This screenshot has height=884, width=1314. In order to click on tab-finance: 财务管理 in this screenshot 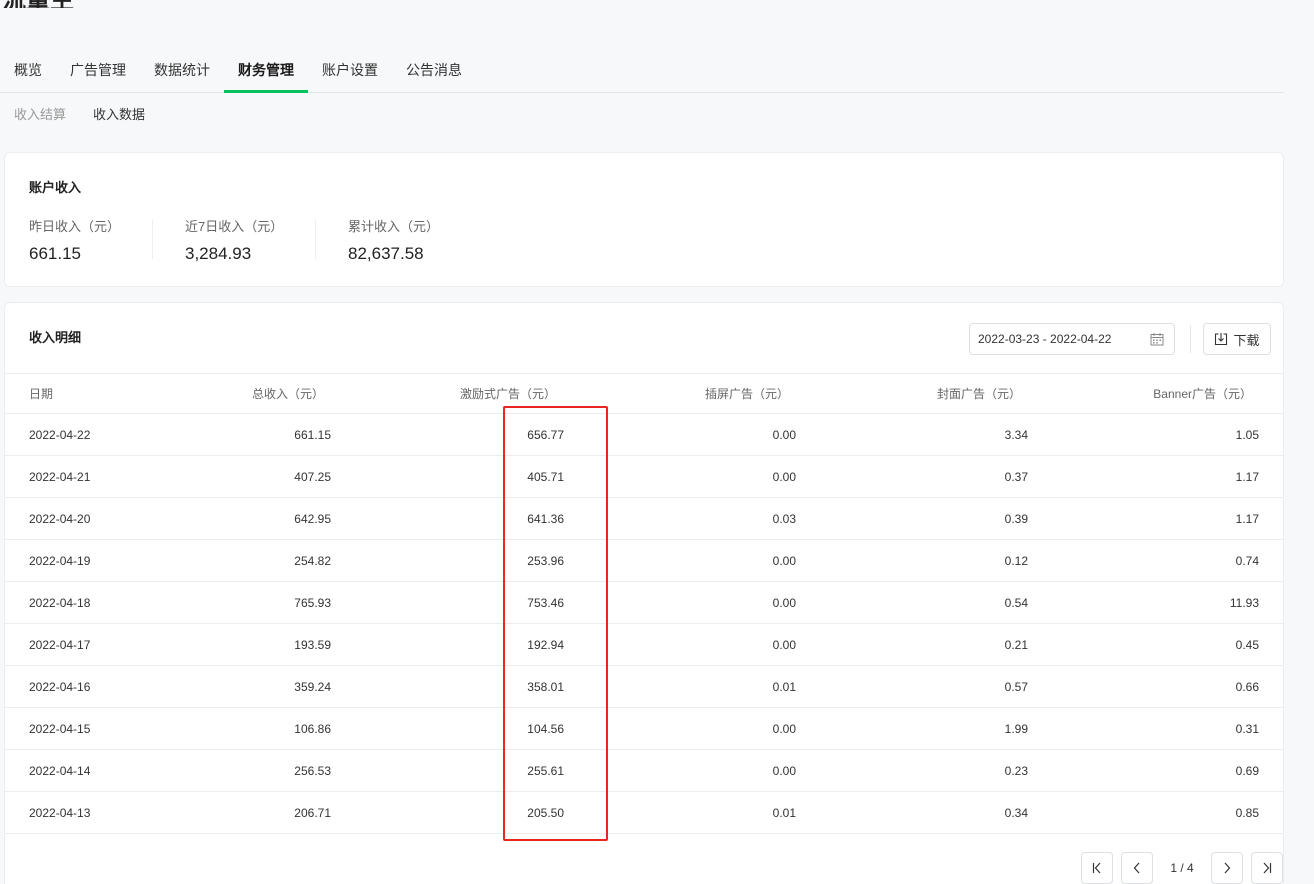, I will do `click(266, 71)`.